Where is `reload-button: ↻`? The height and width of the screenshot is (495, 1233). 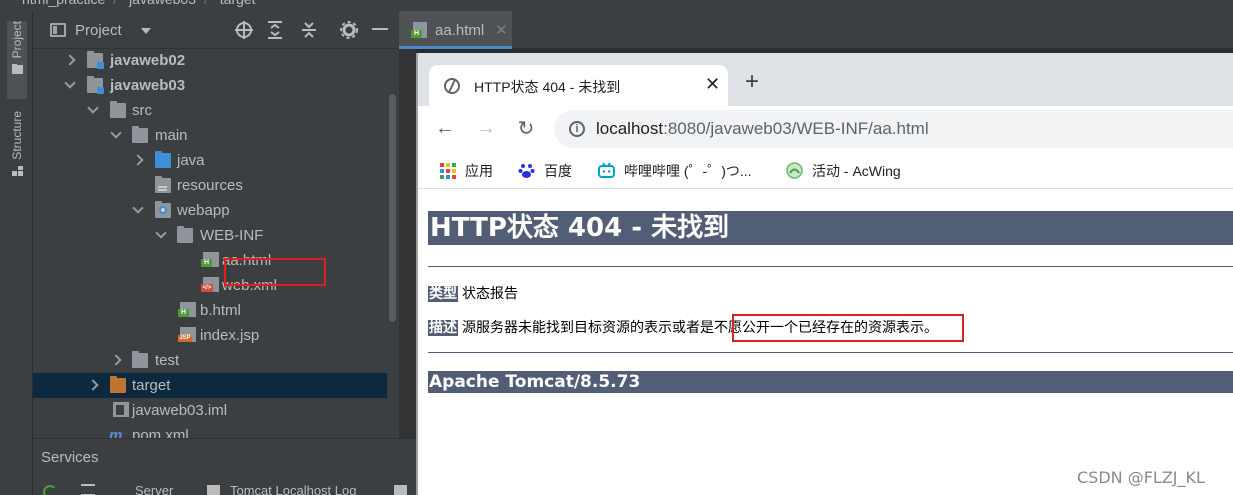
reload-button: ↻ is located at coordinates (526, 128).